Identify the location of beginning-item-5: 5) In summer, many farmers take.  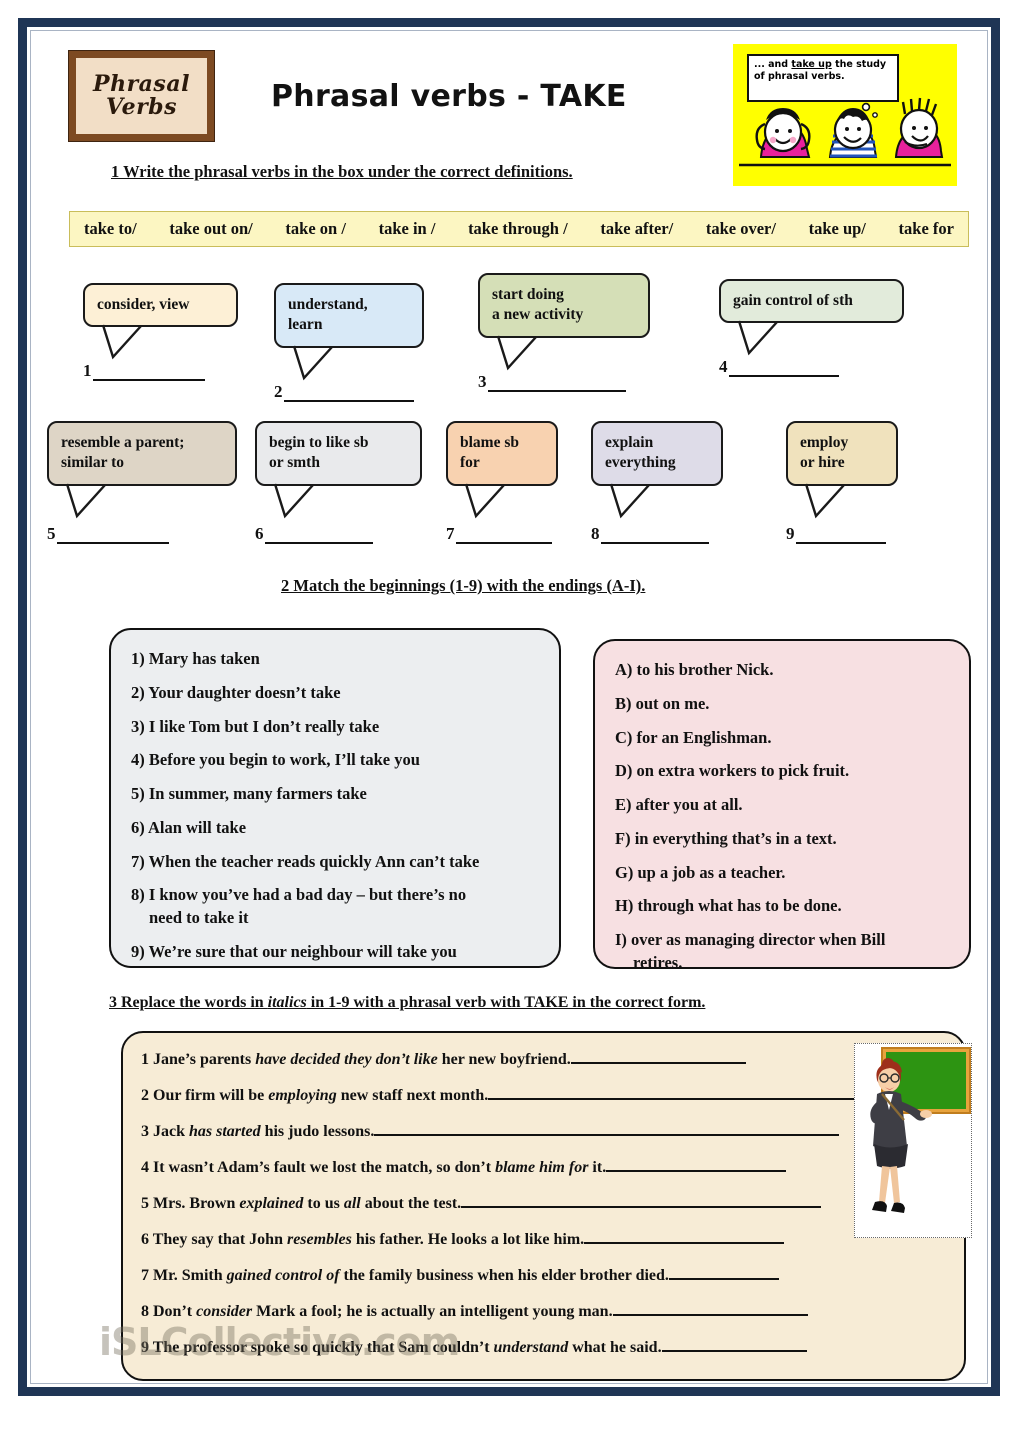
(335, 794).